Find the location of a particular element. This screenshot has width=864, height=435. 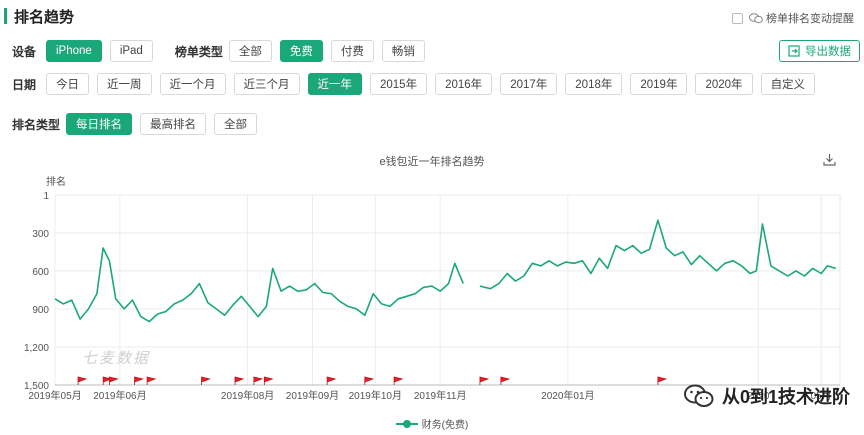

y-tick-label: 1,200 is located at coordinates (36, 348).